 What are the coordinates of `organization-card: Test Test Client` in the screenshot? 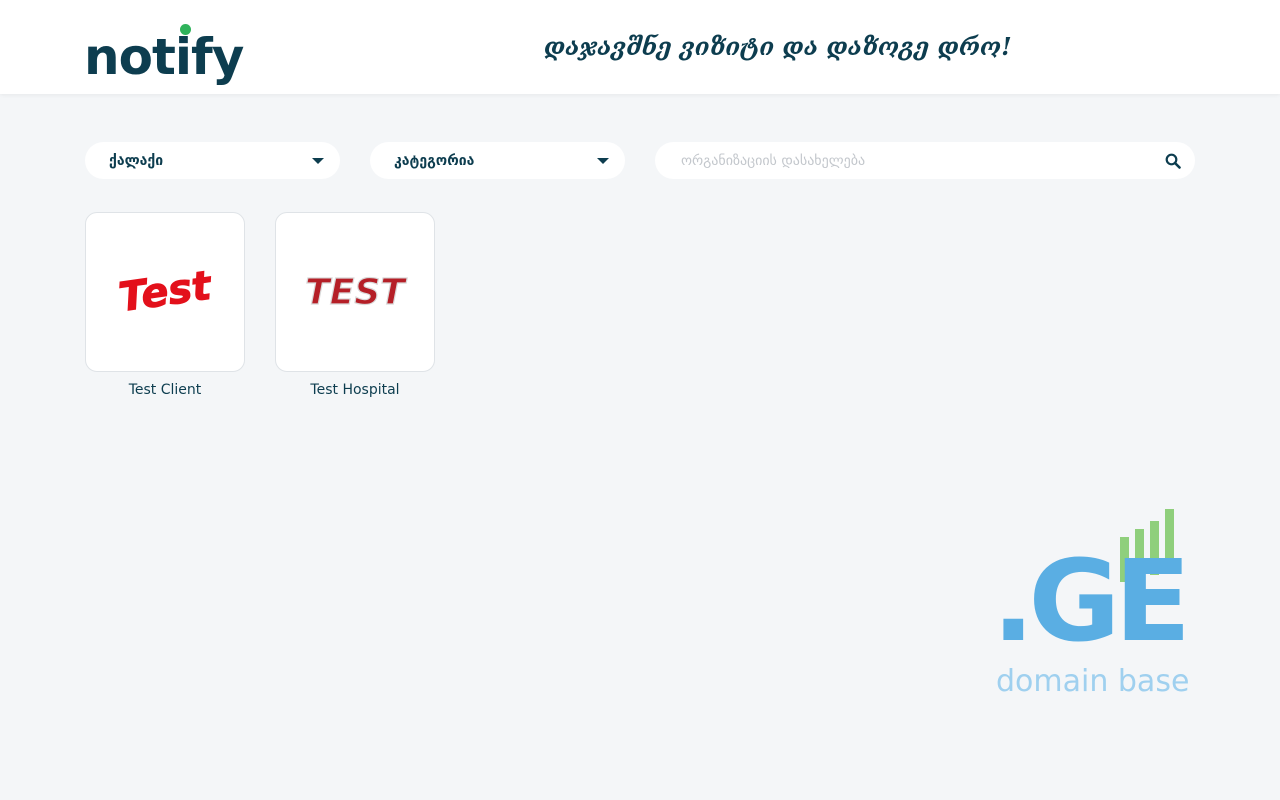 It's located at (165, 305).